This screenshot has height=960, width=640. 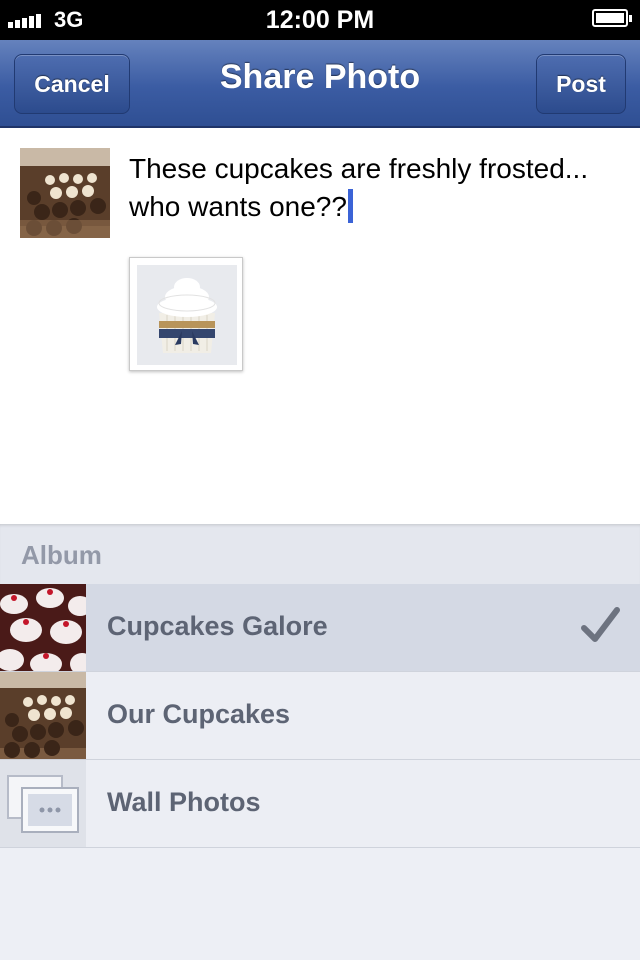 I want to click on status-bar: 3G 12:00 PM, so click(x=320, y=20).